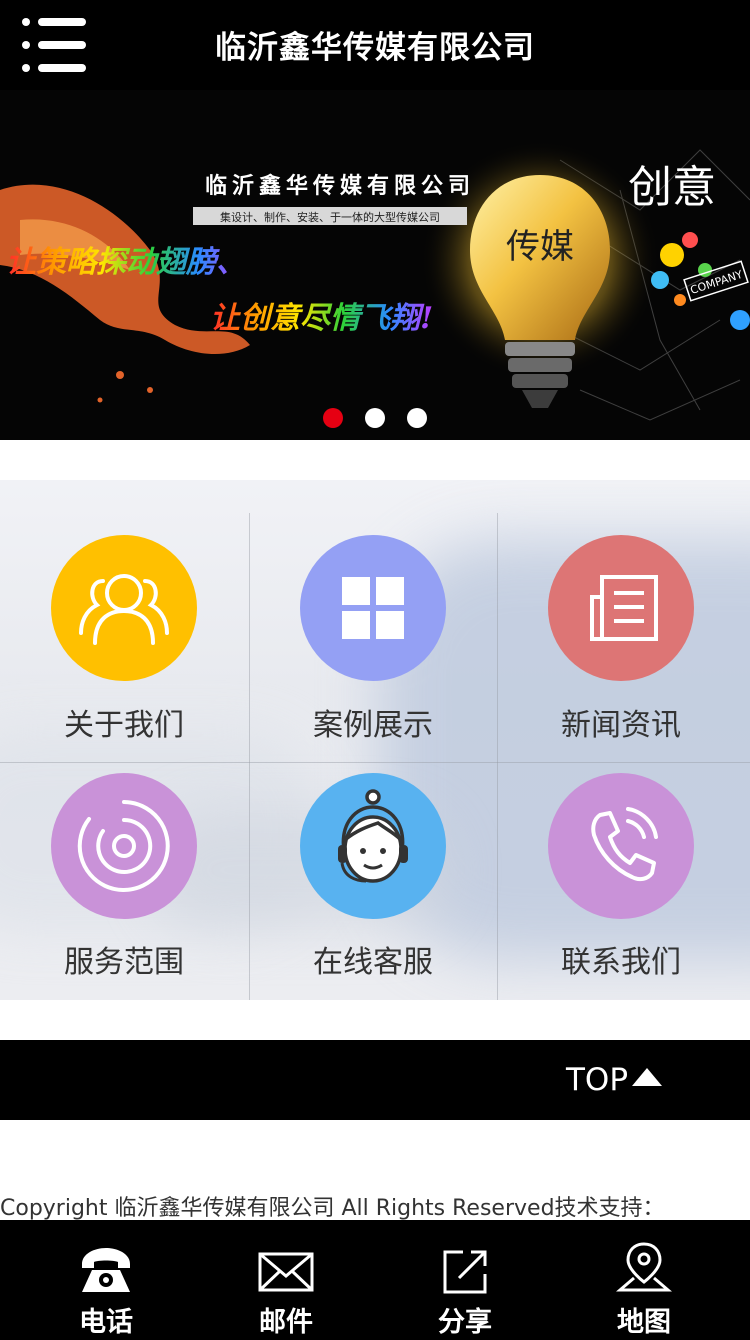  I want to click on customer-service-icon, so click(373, 846).